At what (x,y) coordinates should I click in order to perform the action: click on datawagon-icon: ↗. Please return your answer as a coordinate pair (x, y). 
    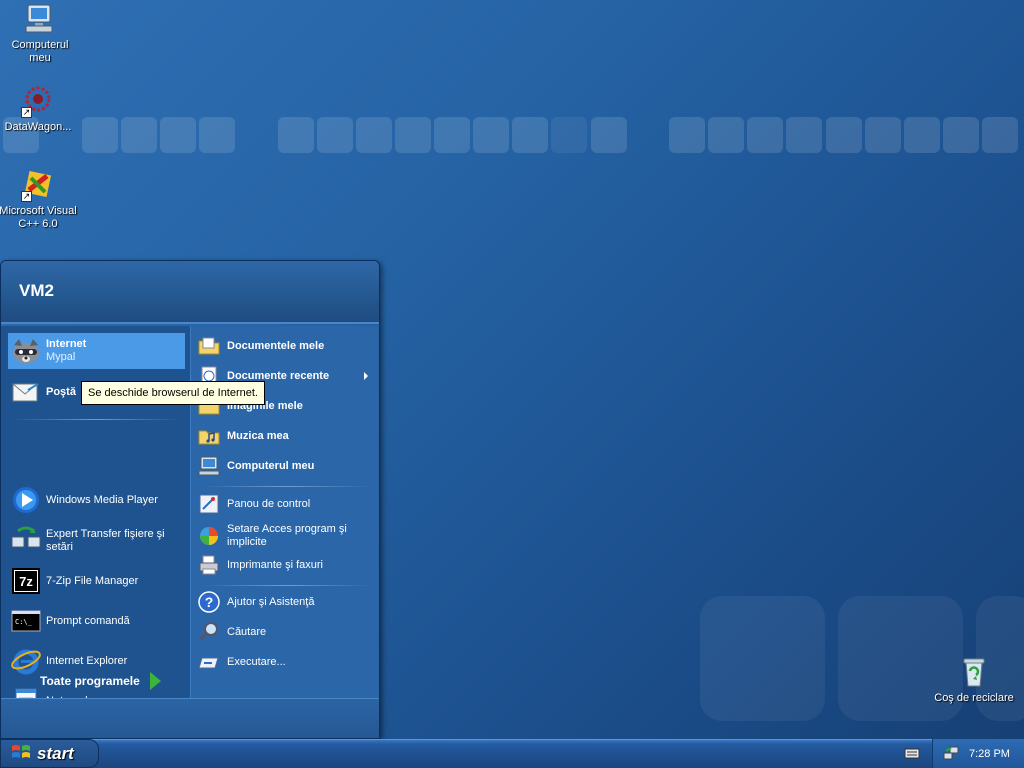
    Looking at the image, I should click on (38, 101).